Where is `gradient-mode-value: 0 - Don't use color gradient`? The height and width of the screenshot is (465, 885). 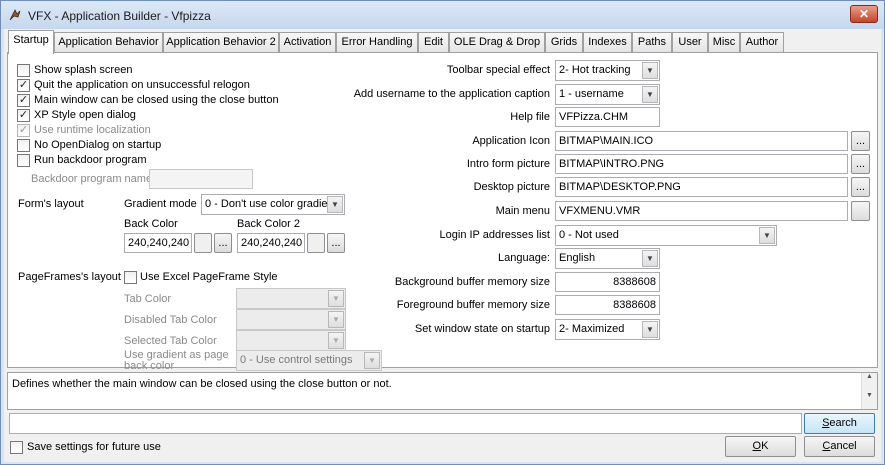 gradient-mode-value: 0 - Don't use color gradient is located at coordinates (271, 204).